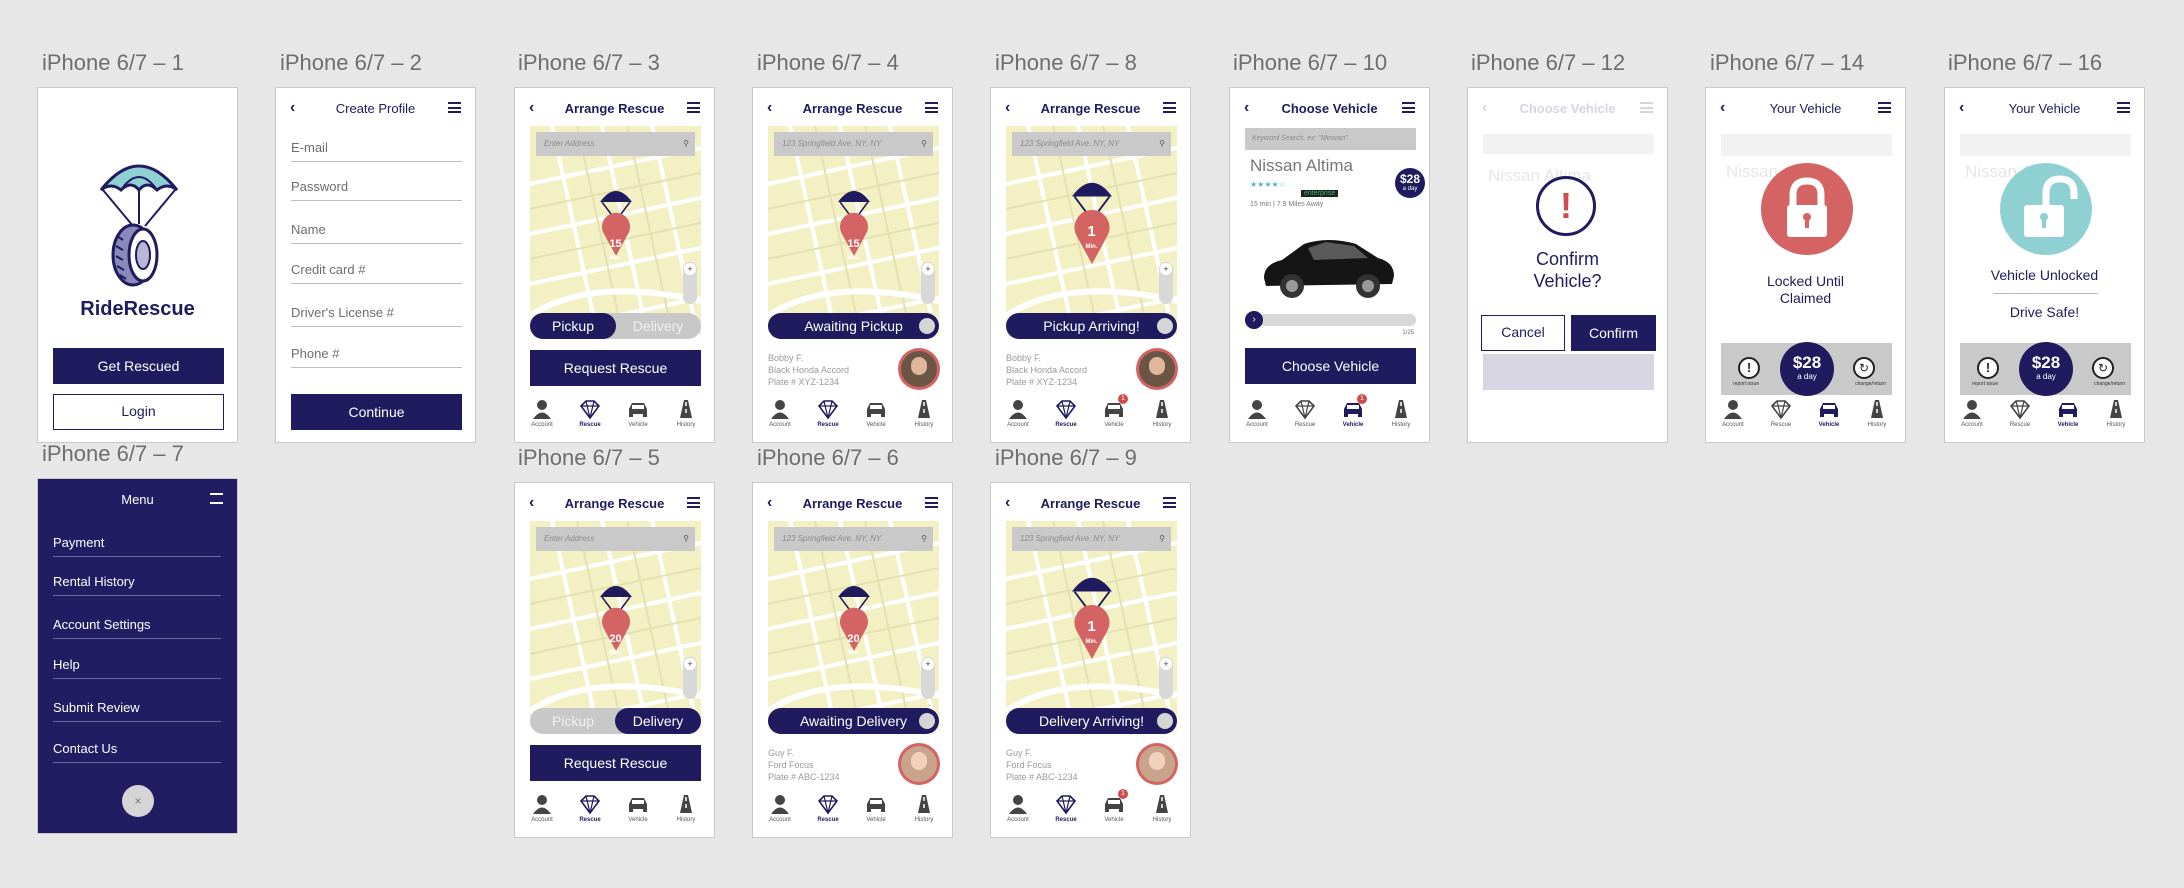  What do you see at coordinates (137, 752) in the screenshot?
I see `menu-item-contact-us: Contact Us` at bounding box center [137, 752].